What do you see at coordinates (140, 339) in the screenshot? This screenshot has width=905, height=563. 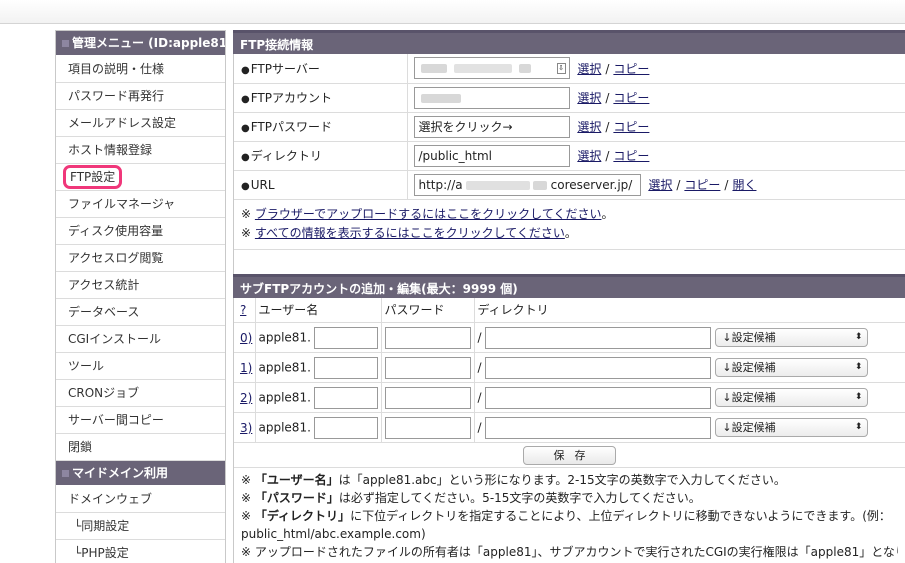 I see `sidebar-item-items-10: CGIインストール` at bounding box center [140, 339].